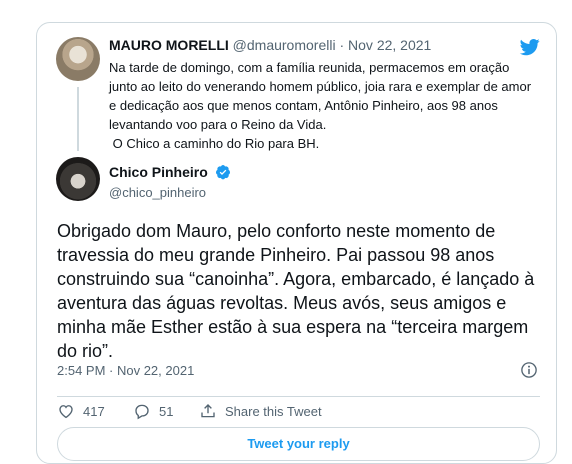 The height and width of the screenshot is (464, 572). I want to click on quoted-author-handle: @dmauromorelli, so click(284, 45).